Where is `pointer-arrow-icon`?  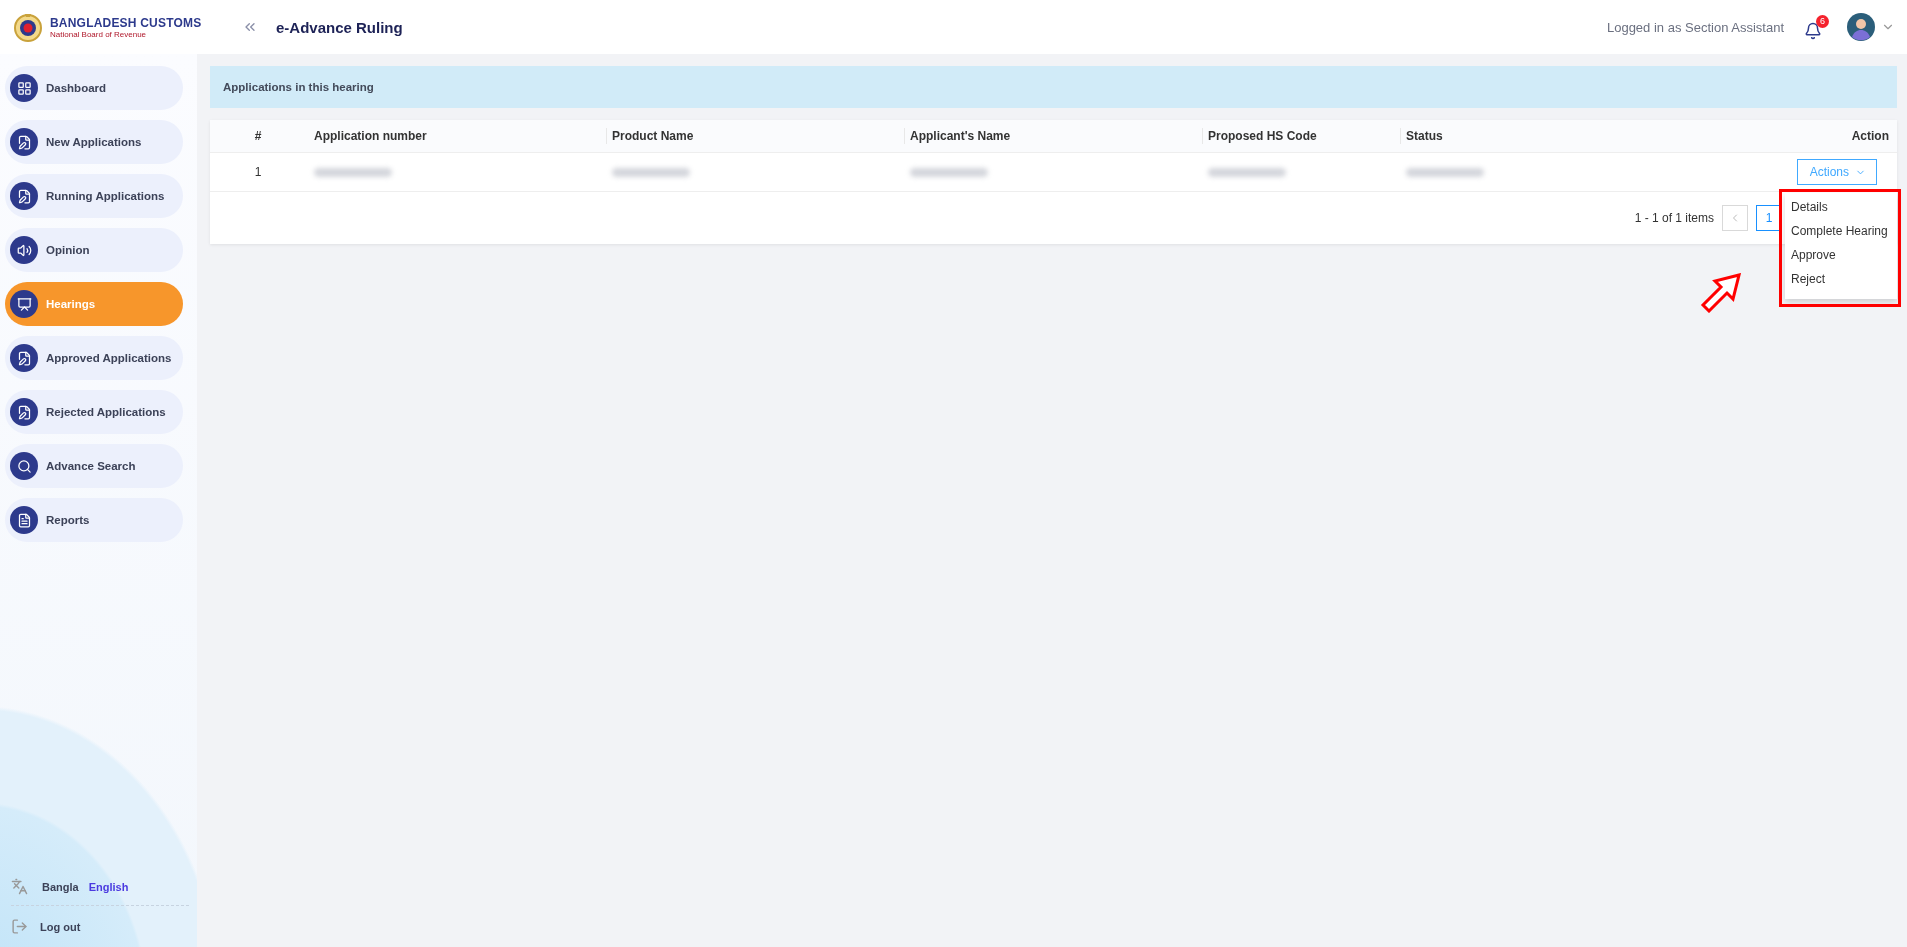 pointer-arrow-icon is located at coordinates (1720, 293).